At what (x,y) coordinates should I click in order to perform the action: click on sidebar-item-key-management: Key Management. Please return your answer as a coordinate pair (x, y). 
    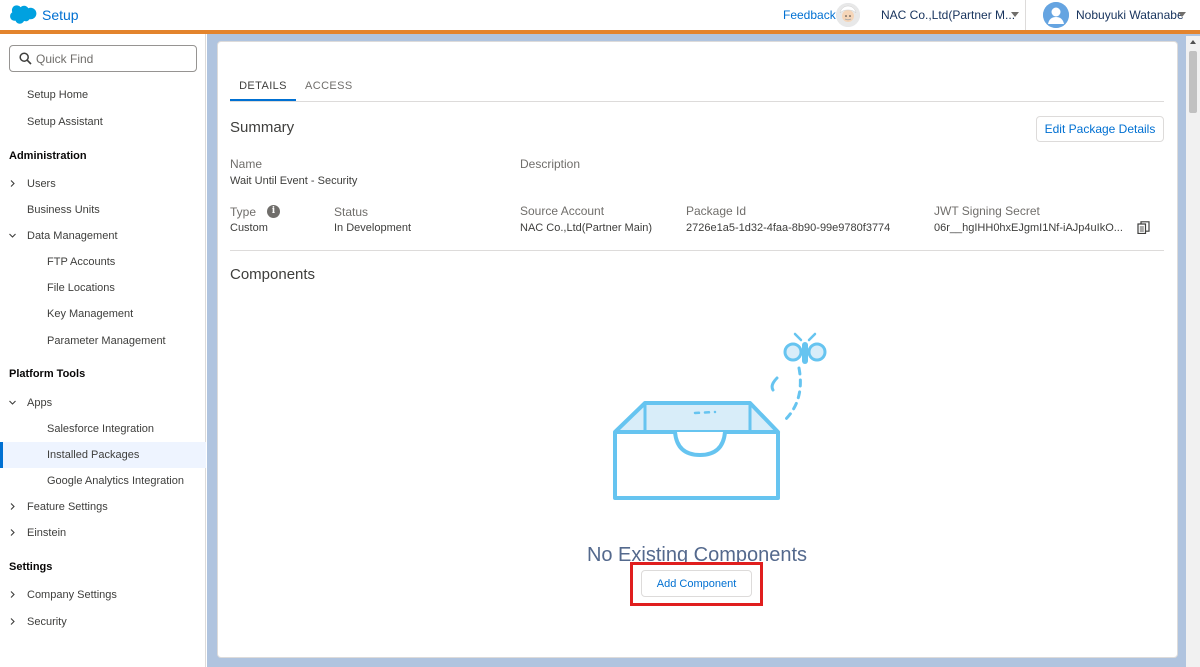
    Looking at the image, I should click on (103, 314).